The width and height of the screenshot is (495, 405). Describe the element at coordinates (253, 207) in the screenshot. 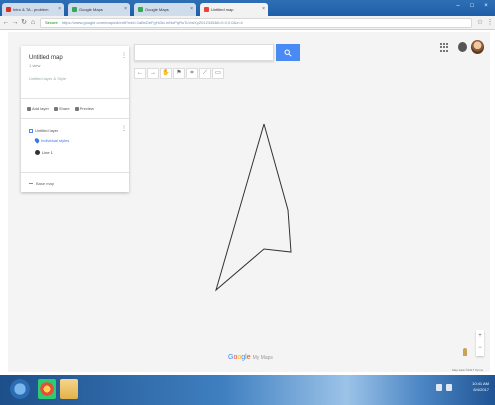

I see `drawn-line-shape` at that location.